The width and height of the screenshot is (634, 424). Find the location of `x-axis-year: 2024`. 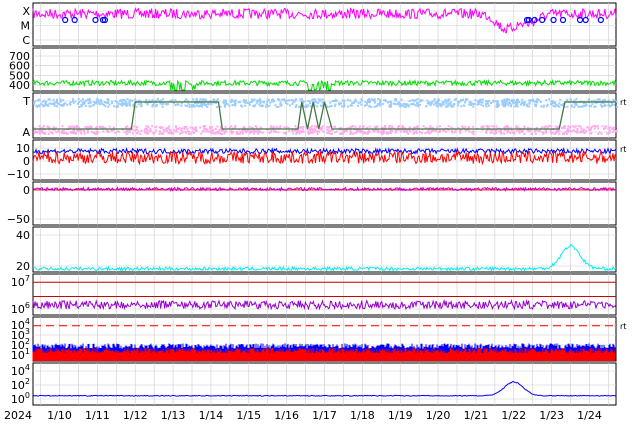

x-axis-year: 2024 is located at coordinates (18, 415).